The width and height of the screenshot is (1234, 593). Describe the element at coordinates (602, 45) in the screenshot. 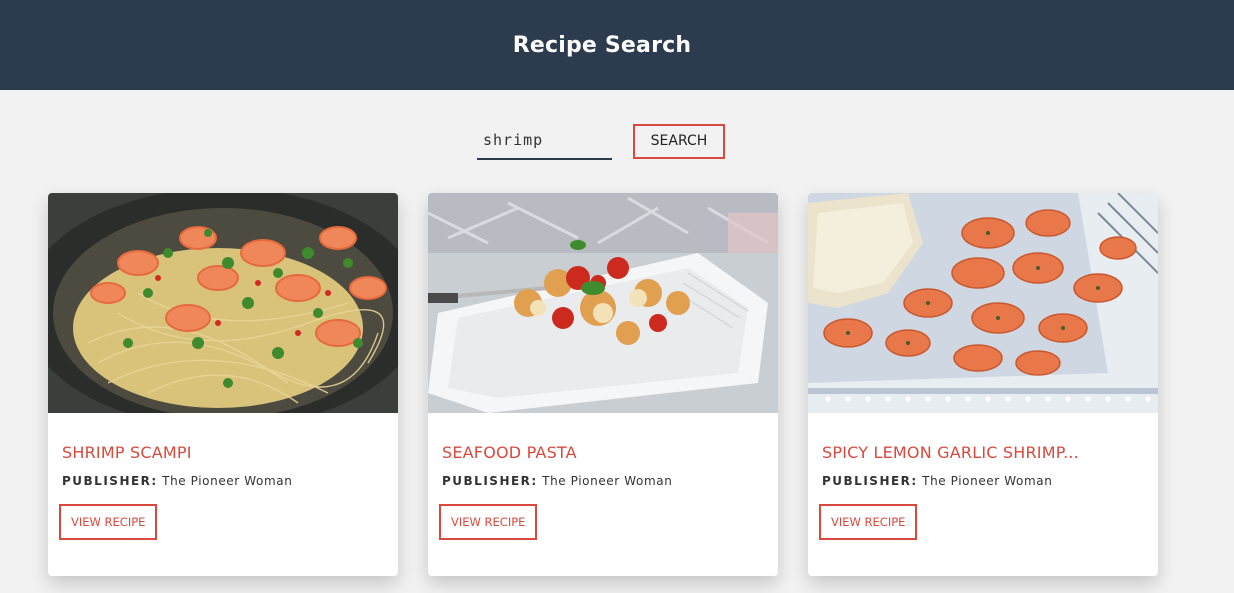

I see `page-title: Recipe Search` at that location.